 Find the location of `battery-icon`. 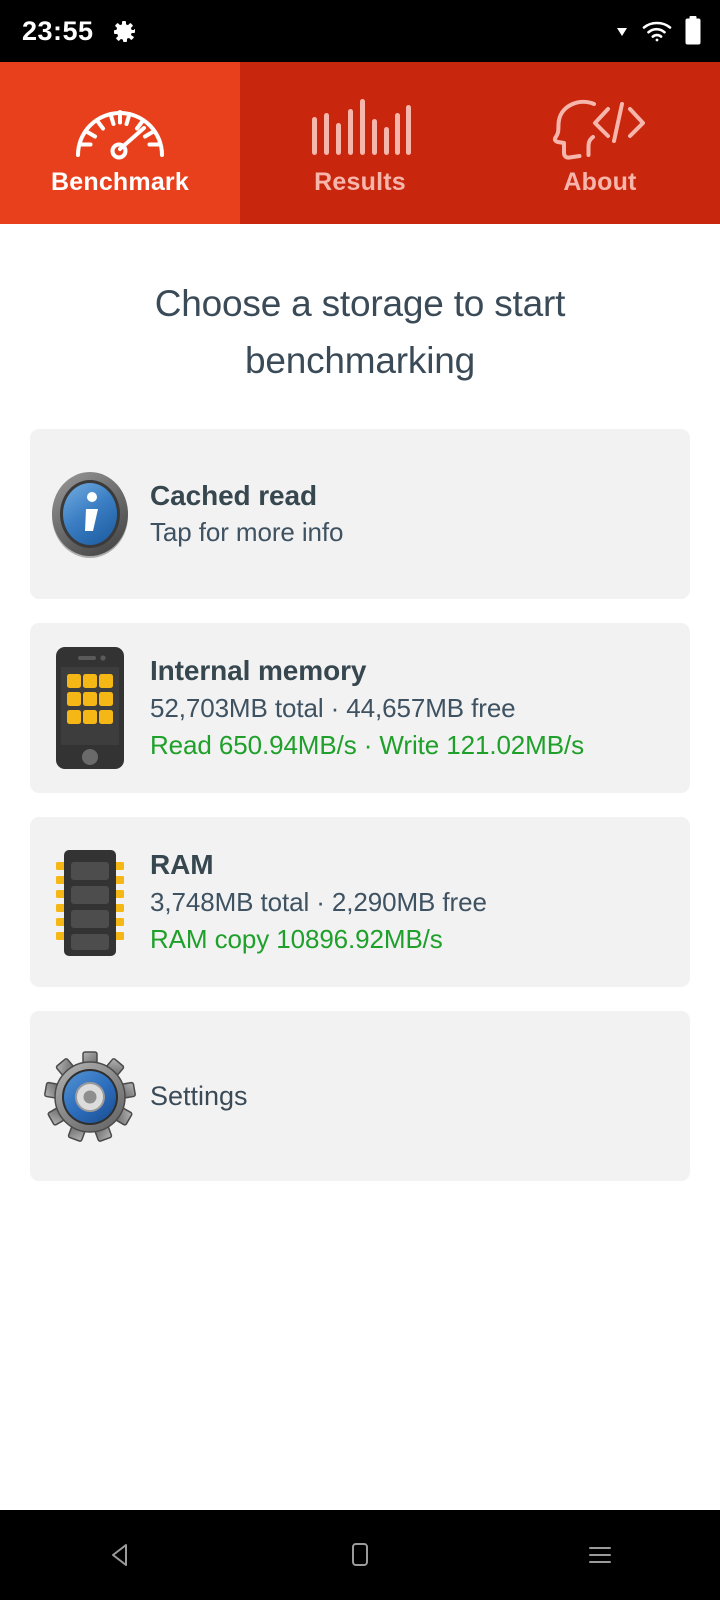

battery-icon is located at coordinates (693, 31).